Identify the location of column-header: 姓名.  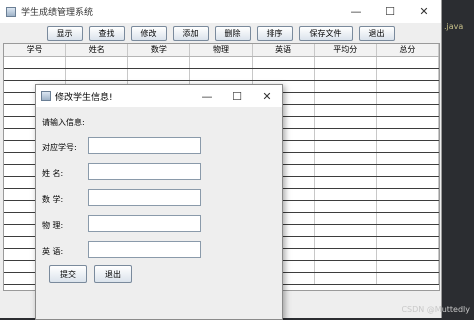
(97, 50).